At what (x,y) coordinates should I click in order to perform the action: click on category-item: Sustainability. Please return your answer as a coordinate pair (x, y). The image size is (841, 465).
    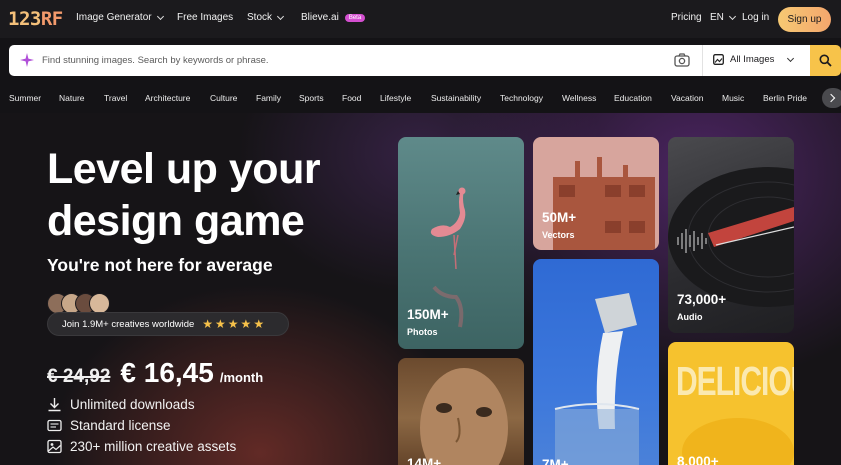
    Looking at the image, I should click on (456, 98).